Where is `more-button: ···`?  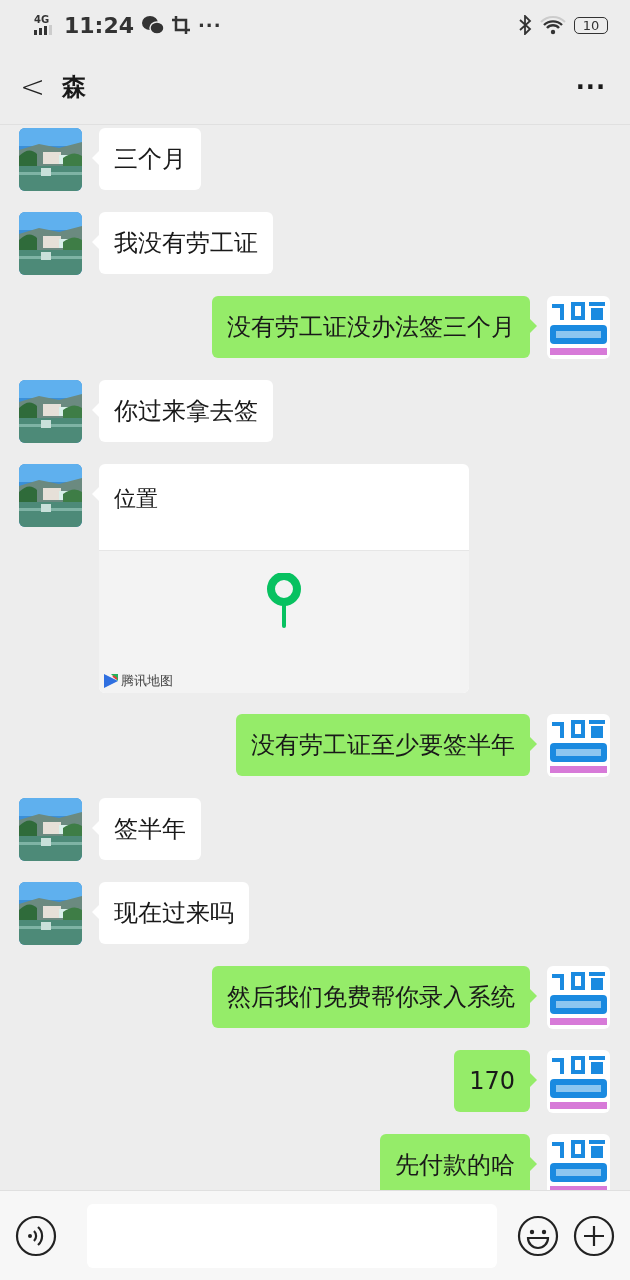
more-button: ··· is located at coordinates (590, 87).